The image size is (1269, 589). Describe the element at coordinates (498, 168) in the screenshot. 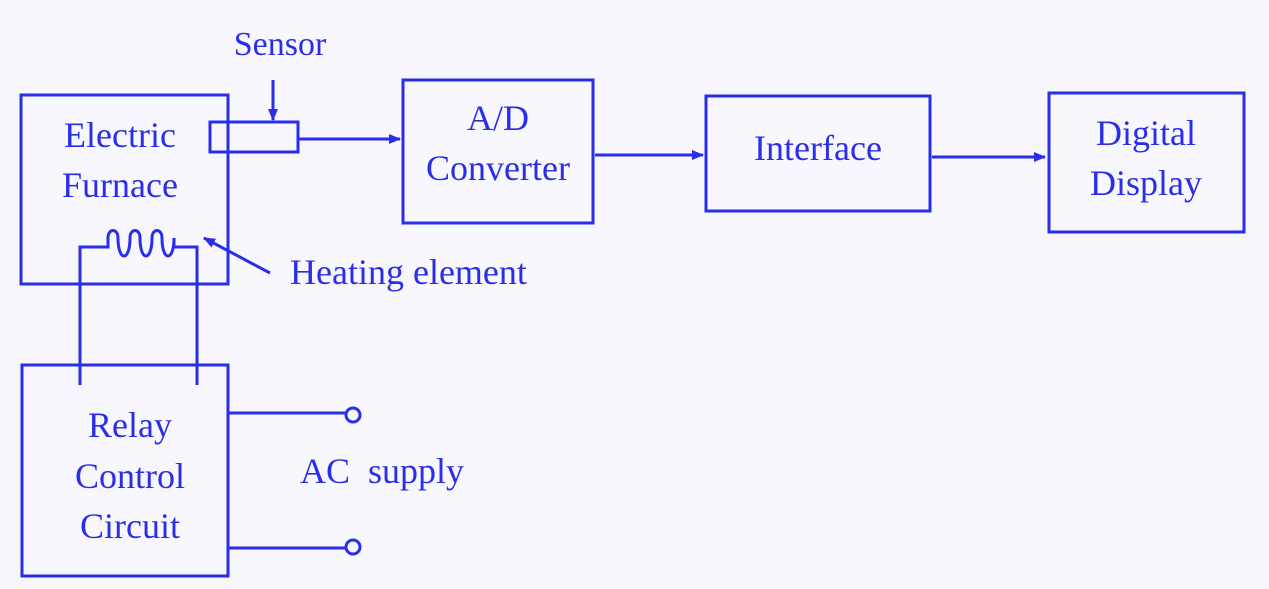

I see `adc-label-line2: Converter` at that location.